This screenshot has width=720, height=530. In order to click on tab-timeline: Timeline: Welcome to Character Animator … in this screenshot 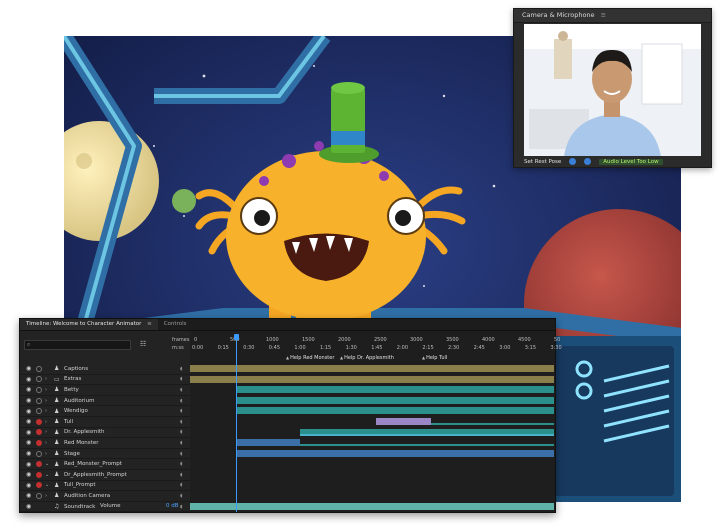, I will do `click(89, 324)`.